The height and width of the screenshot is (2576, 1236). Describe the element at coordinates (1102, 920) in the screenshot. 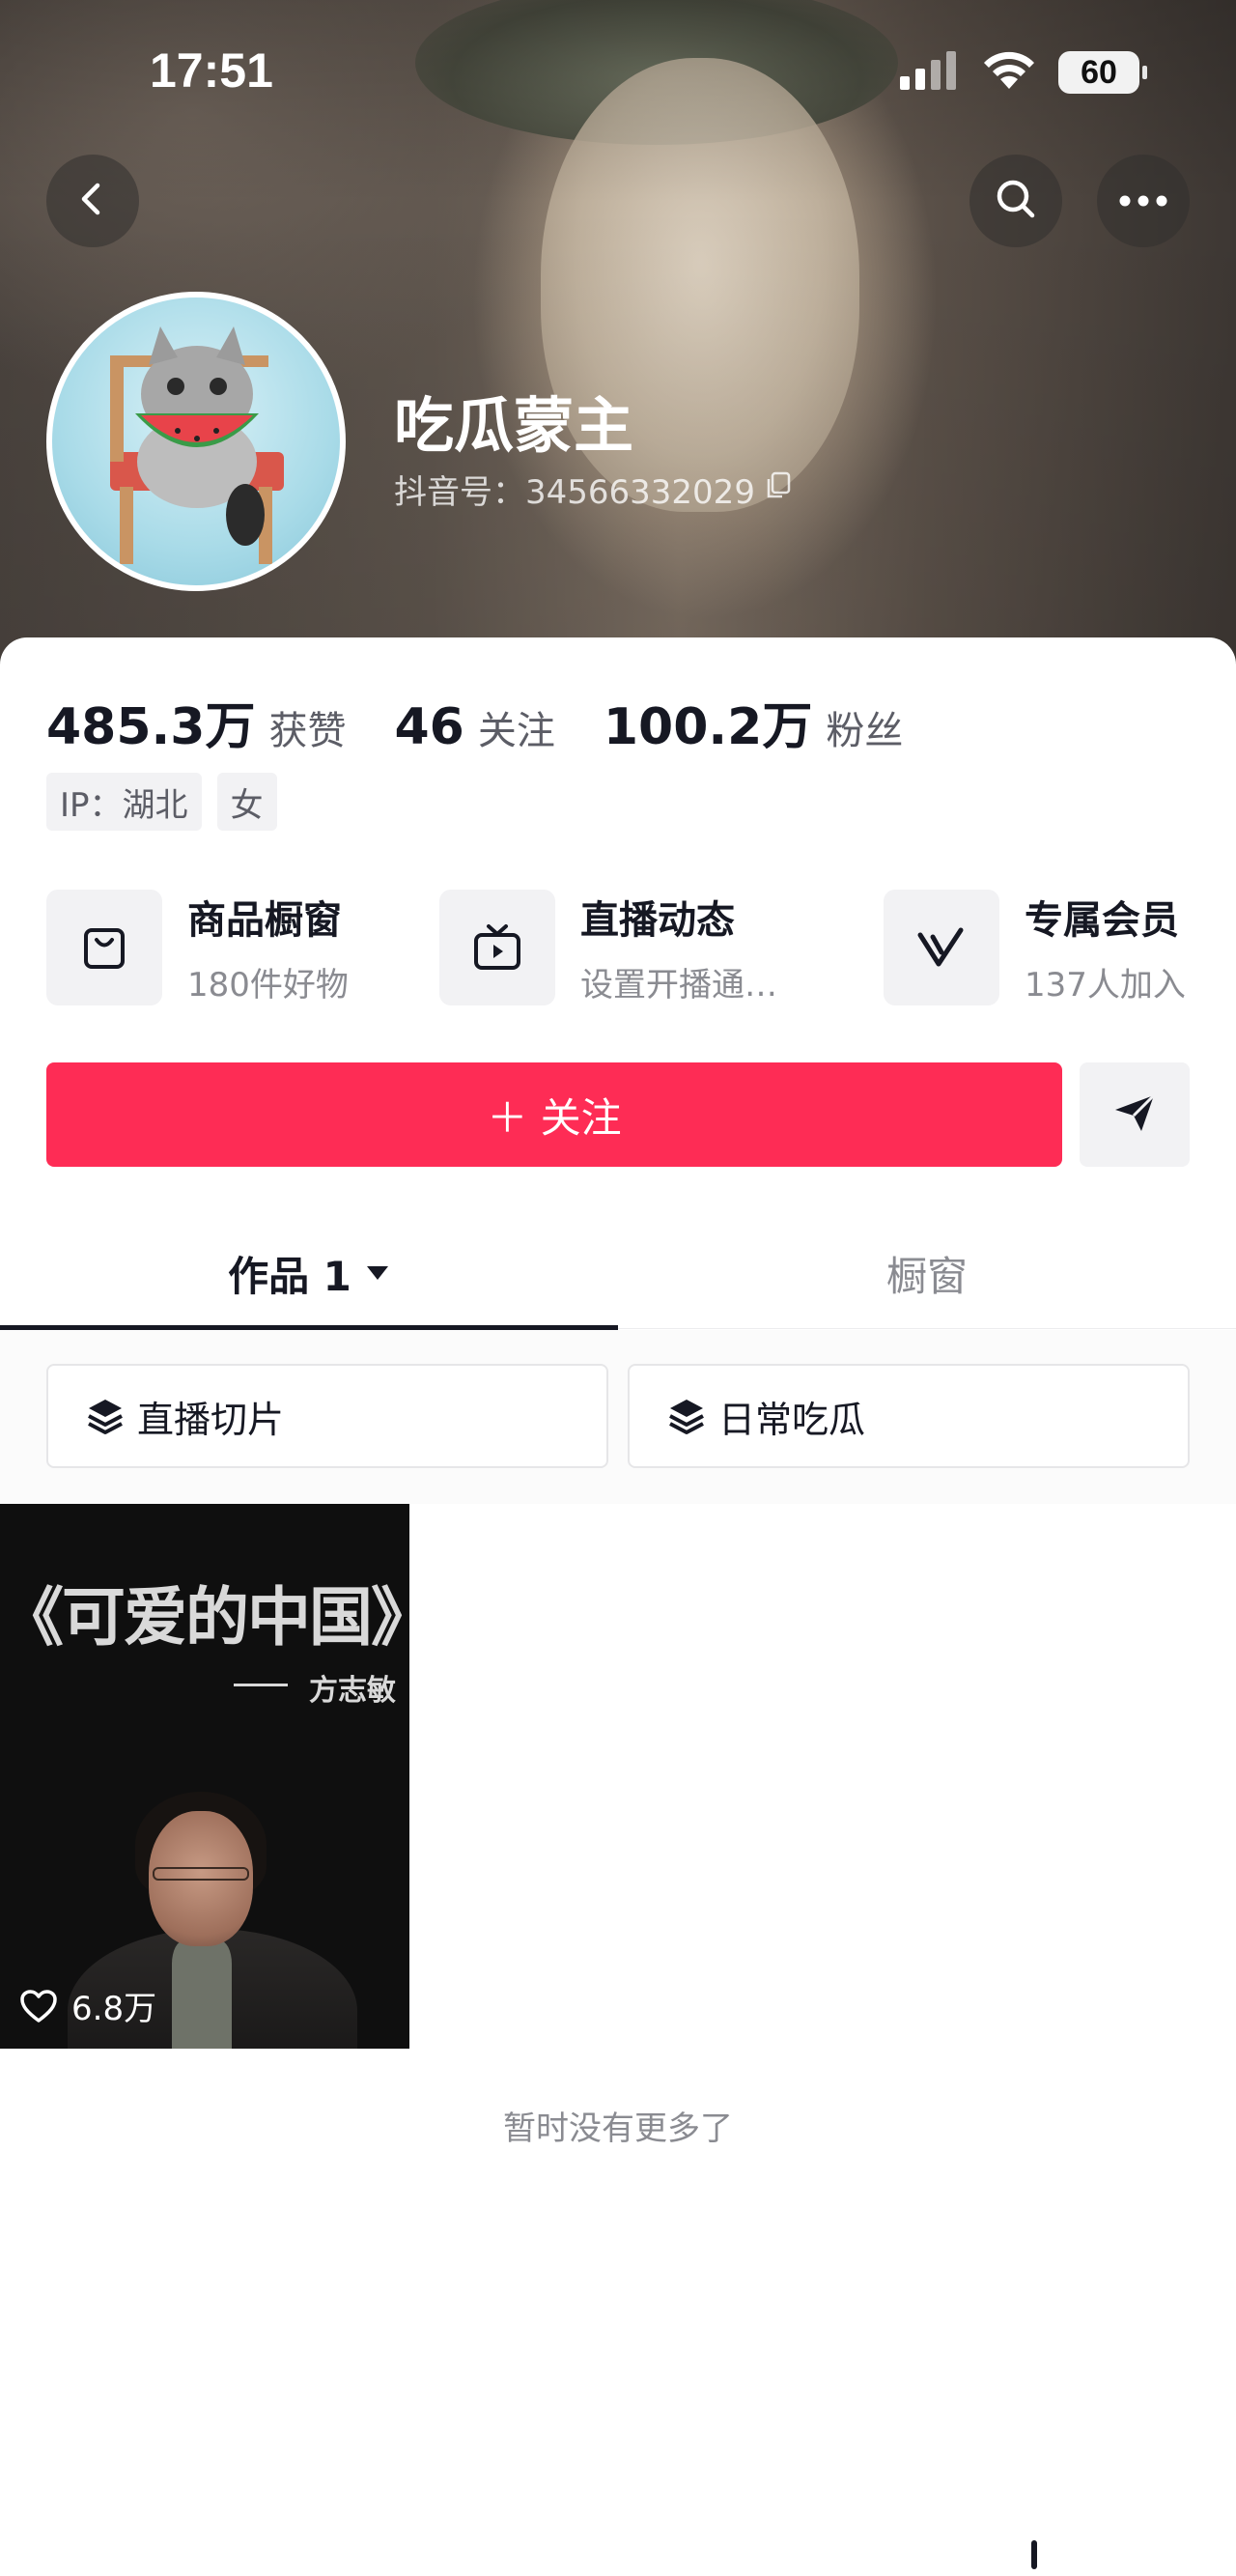

I see `feature-title: 专属会员` at that location.